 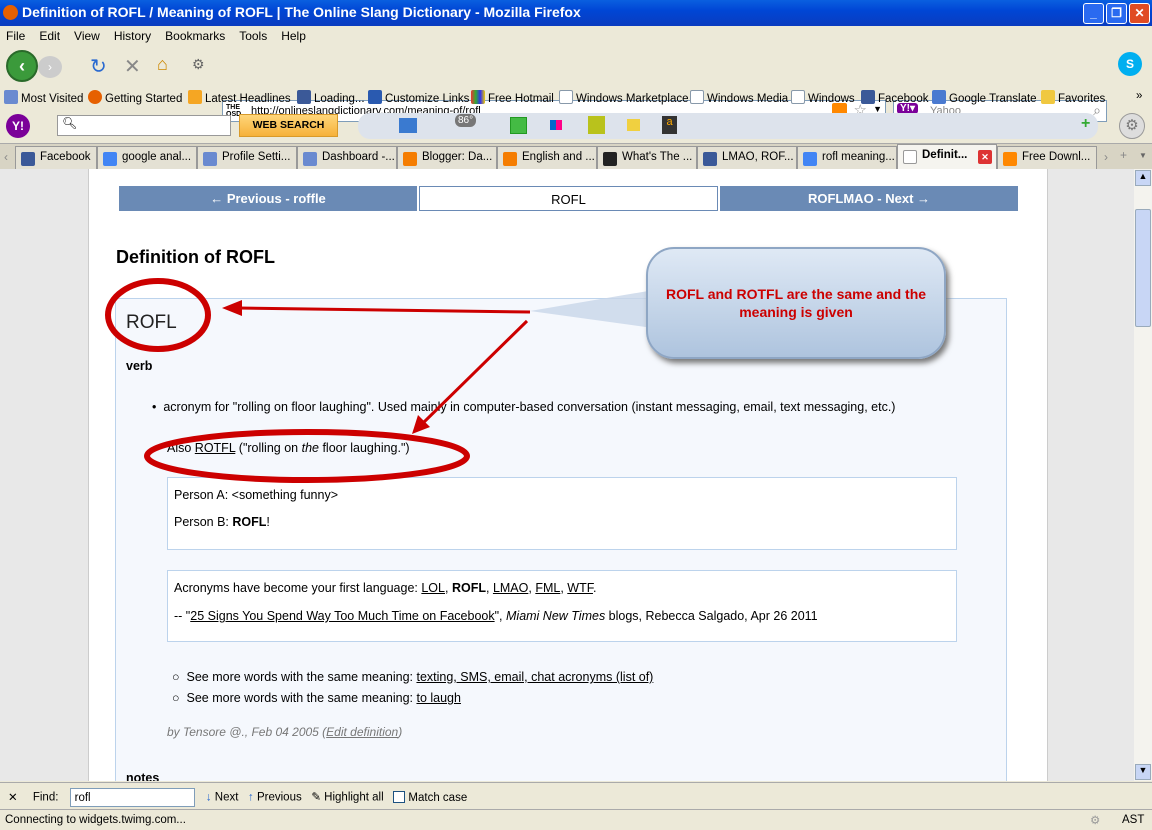 What do you see at coordinates (466, 120) in the screenshot?
I see `weather-badge: 86°` at bounding box center [466, 120].